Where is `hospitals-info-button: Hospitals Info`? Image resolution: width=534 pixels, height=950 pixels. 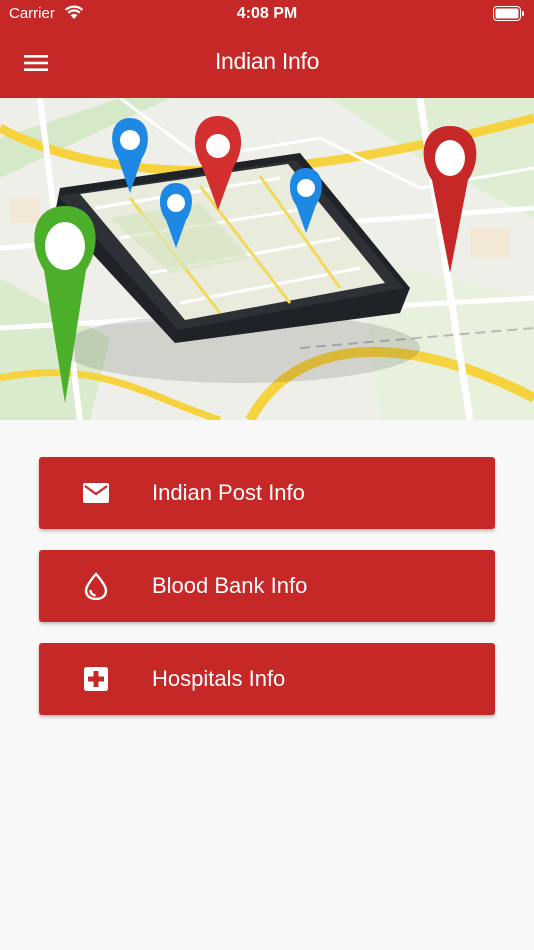
hospitals-info-button: Hospitals Info is located at coordinates (267, 679).